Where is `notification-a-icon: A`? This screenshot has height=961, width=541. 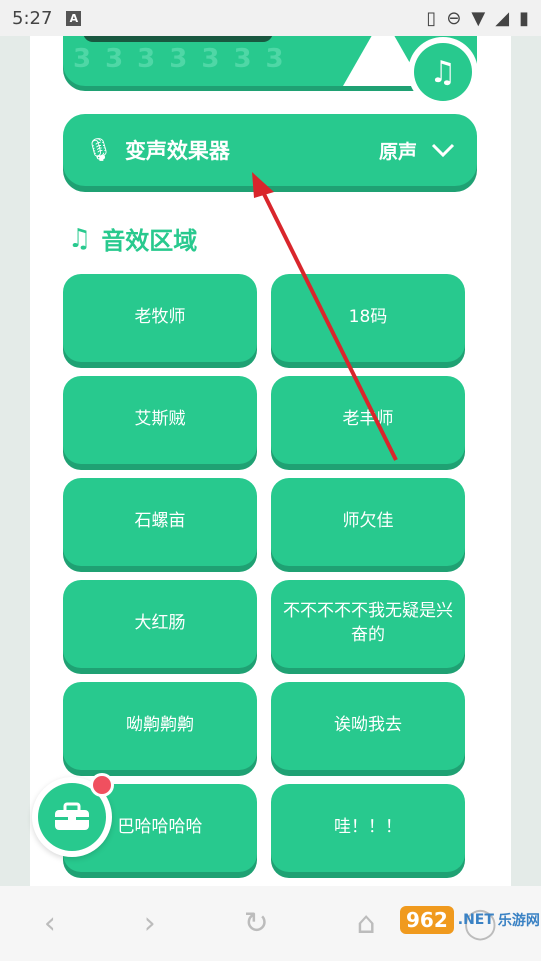 notification-a-icon: A is located at coordinates (74, 18).